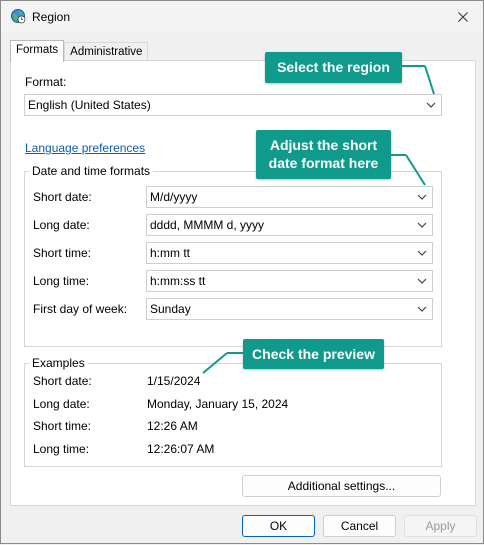  I want to click on short-time-label: Short time:, so click(62, 253).